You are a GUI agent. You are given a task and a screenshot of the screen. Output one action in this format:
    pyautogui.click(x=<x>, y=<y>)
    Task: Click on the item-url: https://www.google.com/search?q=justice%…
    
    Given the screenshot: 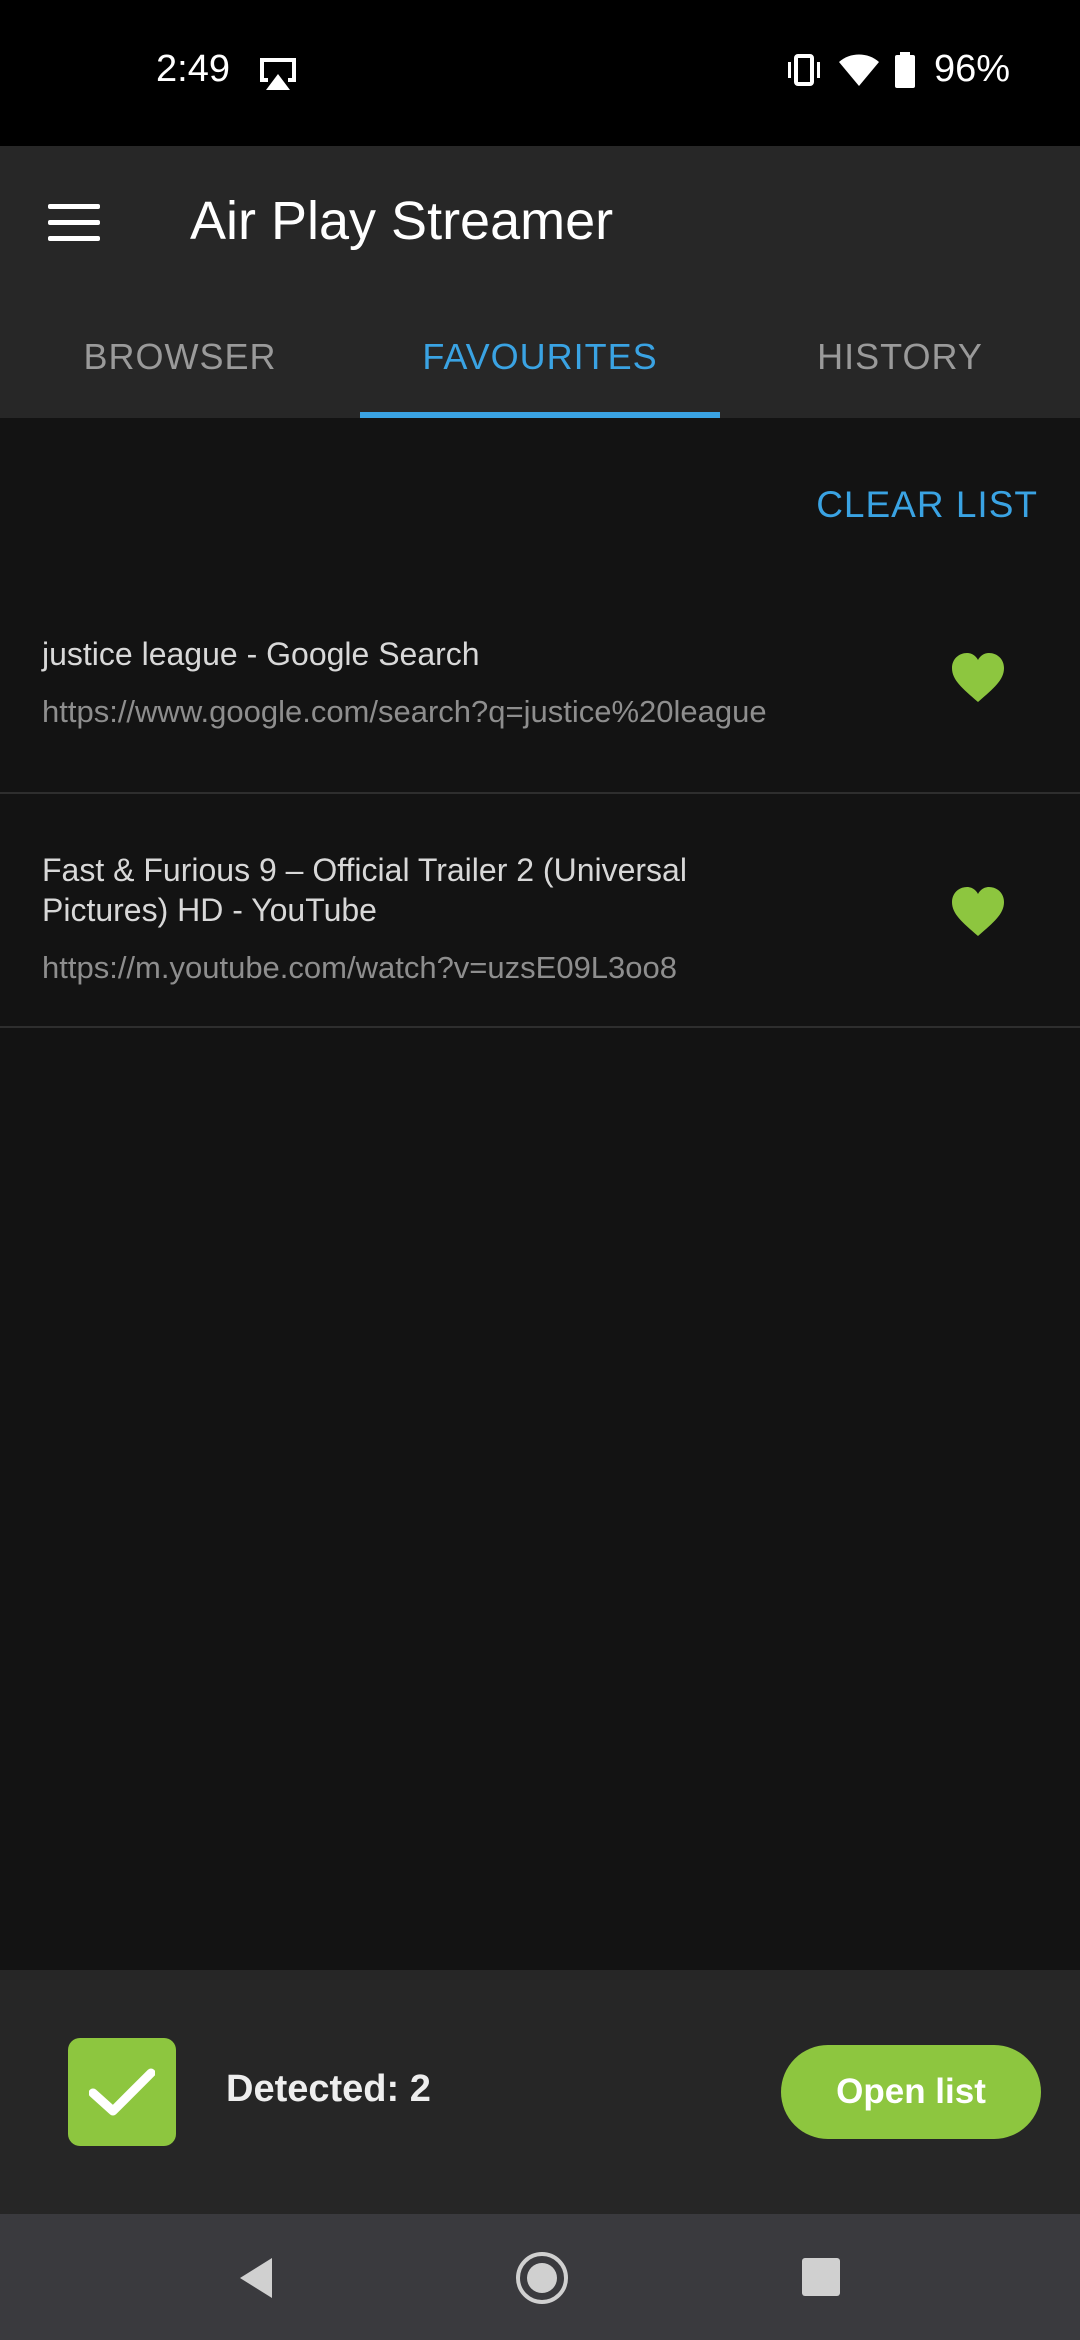 What is the action you would take?
    pyautogui.click(x=404, y=711)
    